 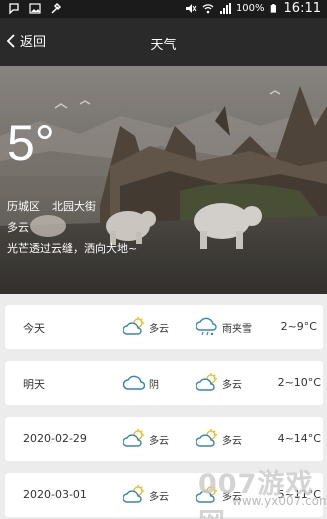 What do you see at coordinates (273, 8) in the screenshot?
I see `battery-icon` at bounding box center [273, 8].